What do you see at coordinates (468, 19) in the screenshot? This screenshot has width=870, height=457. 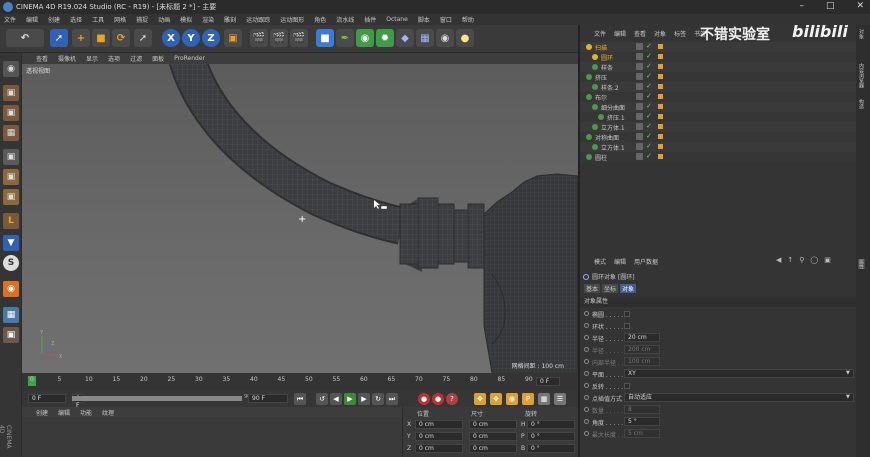 I see `menu-item: 帮助` at bounding box center [468, 19].